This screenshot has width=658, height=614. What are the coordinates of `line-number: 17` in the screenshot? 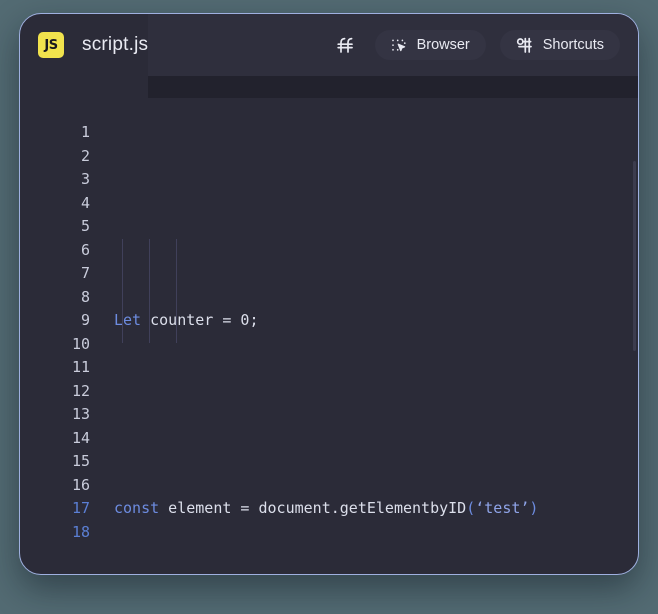 It's located at (80, 508).